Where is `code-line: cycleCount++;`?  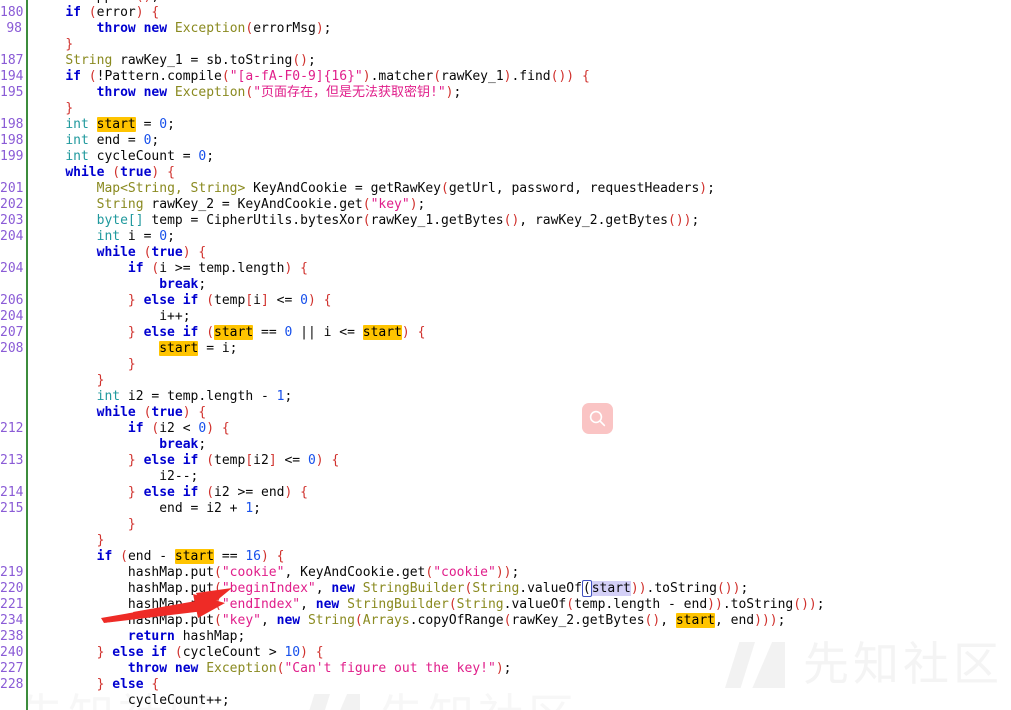
code-line: cycleCount++; is located at coordinates (429, 701).